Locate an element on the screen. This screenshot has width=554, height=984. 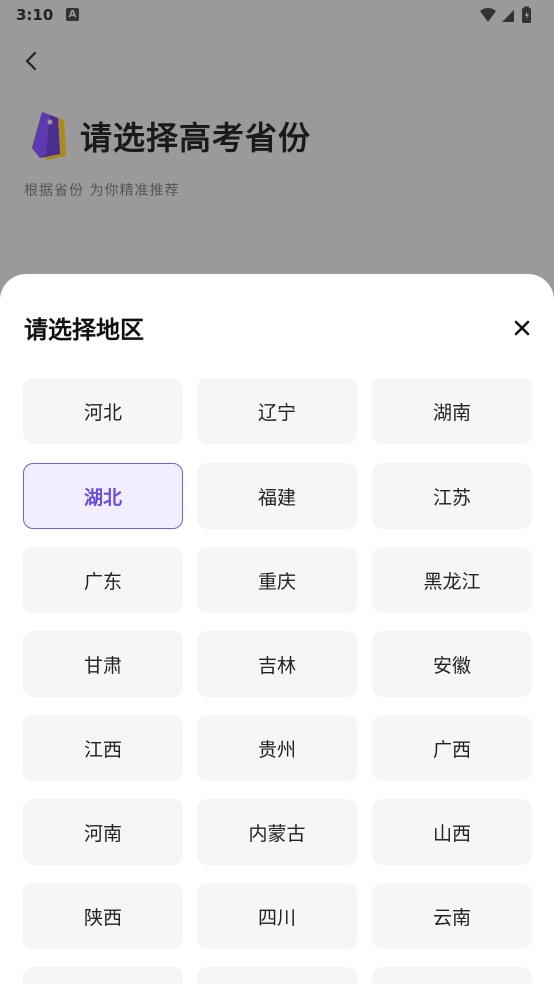
region-shanxi: 山西 is located at coordinates (452, 832).